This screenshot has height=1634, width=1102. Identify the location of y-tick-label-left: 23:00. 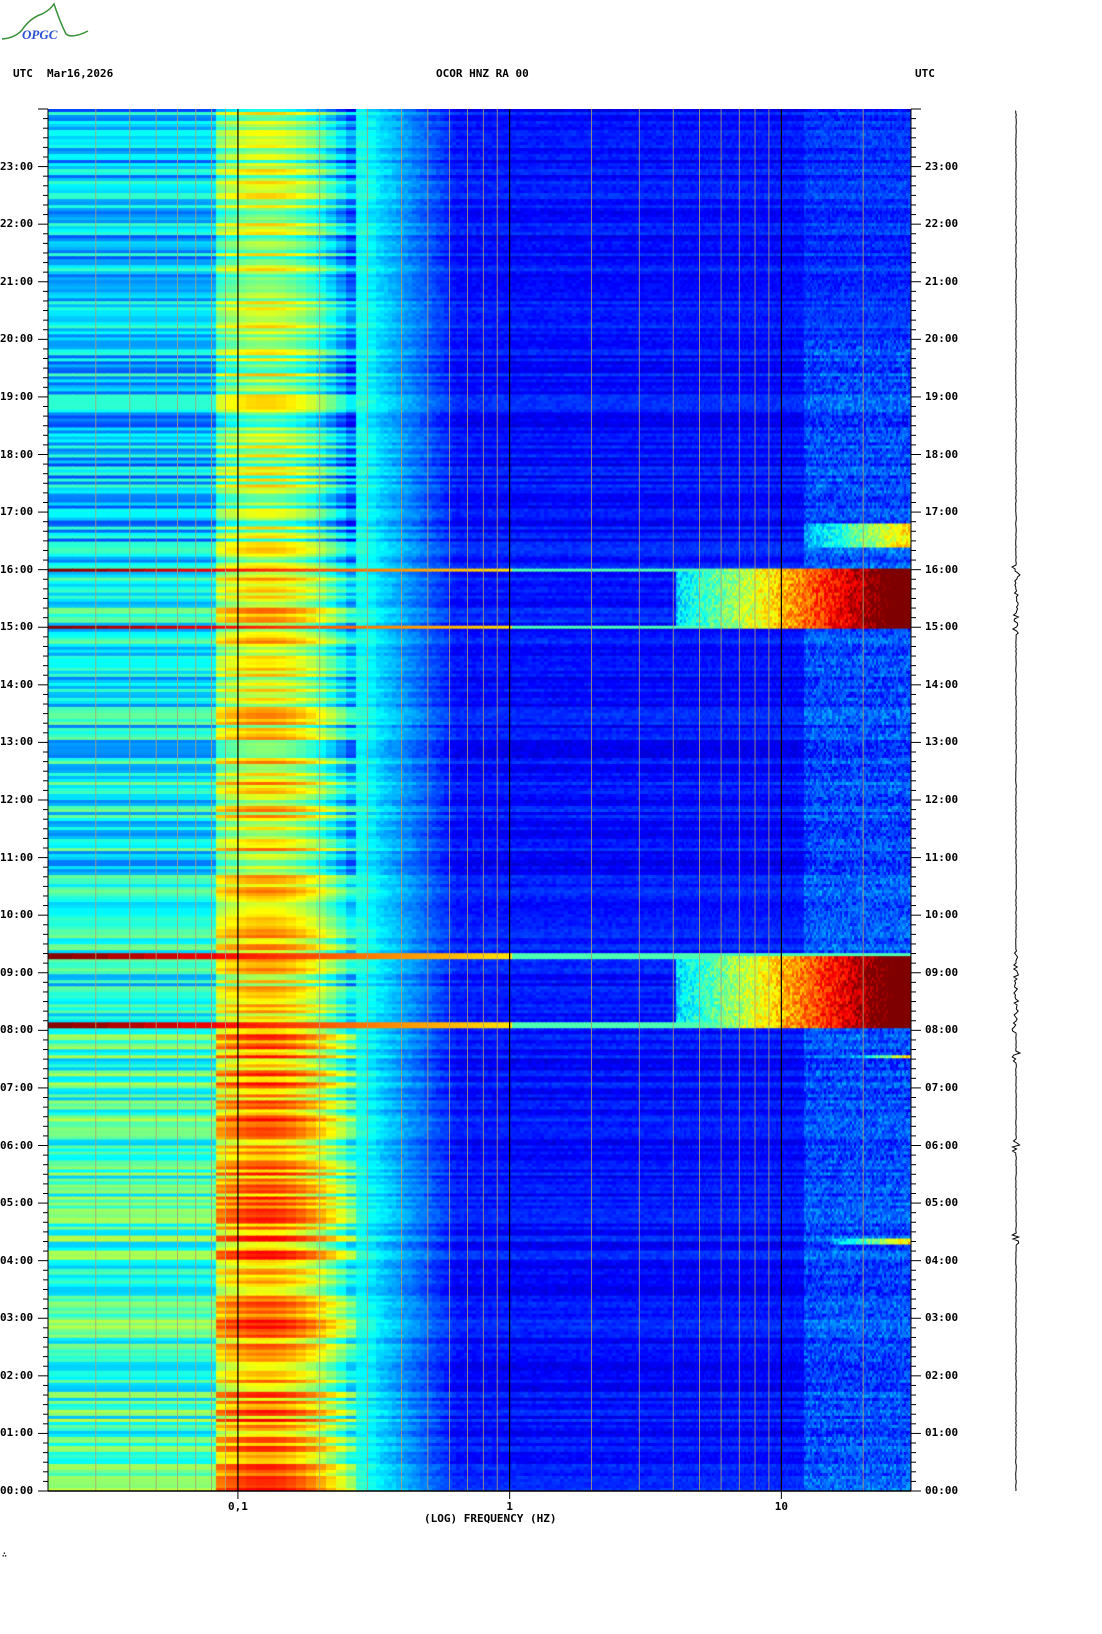
(17, 166).